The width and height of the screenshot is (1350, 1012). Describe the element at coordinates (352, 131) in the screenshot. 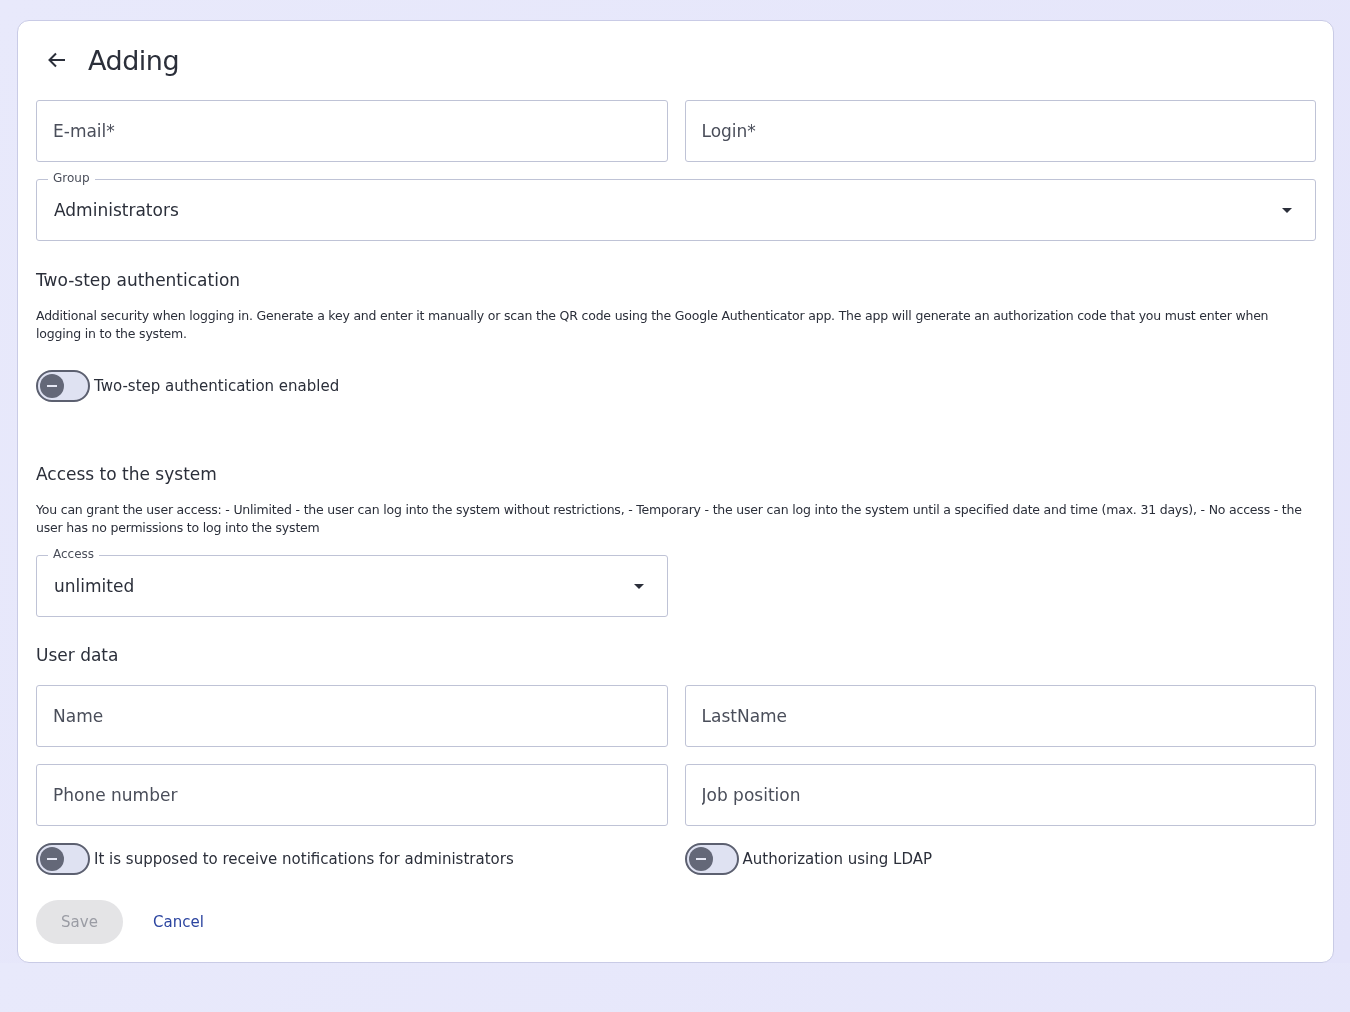

I see `text-field: E-mail*` at that location.